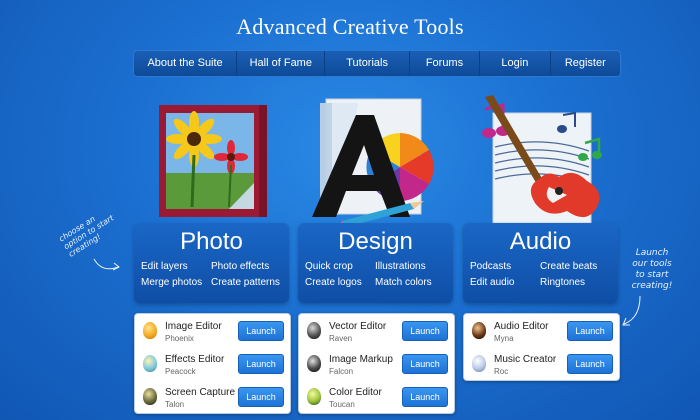 The image size is (700, 420). Describe the element at coordinates (281, 63) in the screenshot. I see `nav-hall-of-fame: Hall of Fame` at that location.